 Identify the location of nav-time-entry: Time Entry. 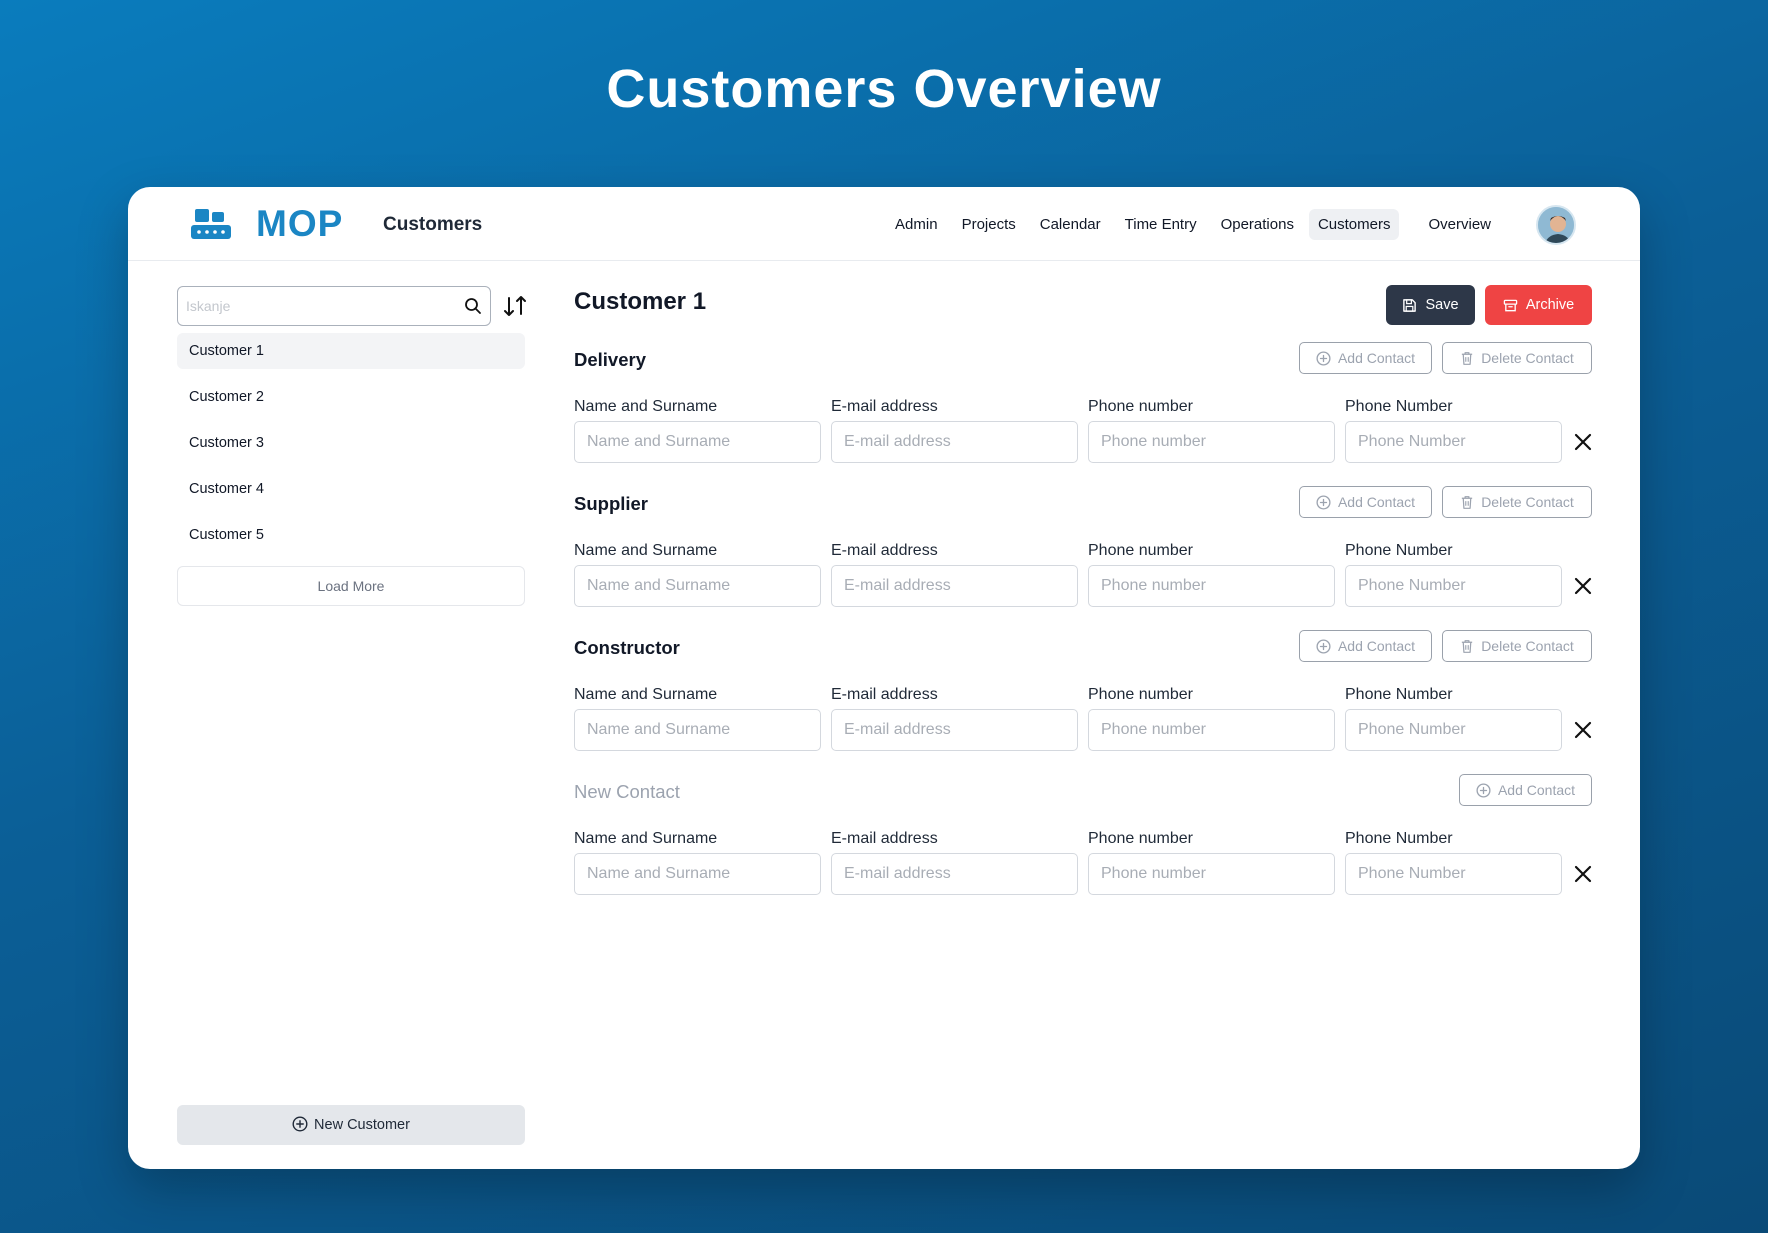
(1161, 224).